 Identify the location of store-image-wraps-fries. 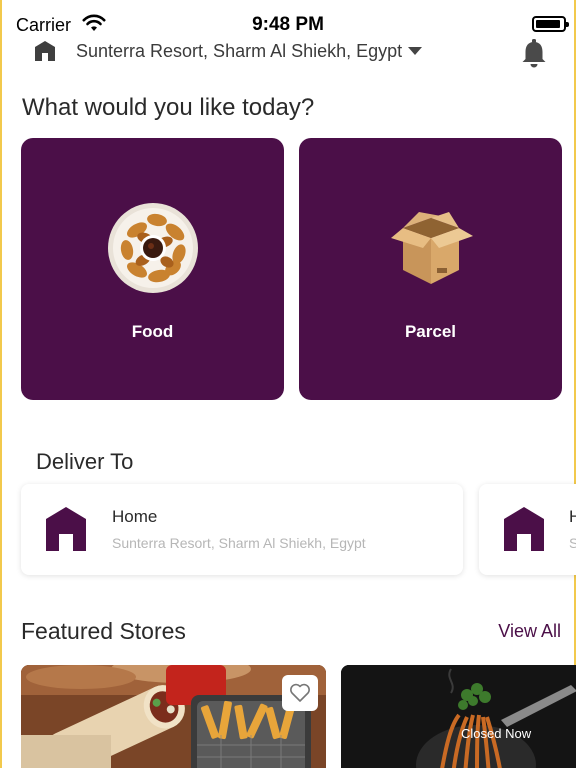
(173, 716).